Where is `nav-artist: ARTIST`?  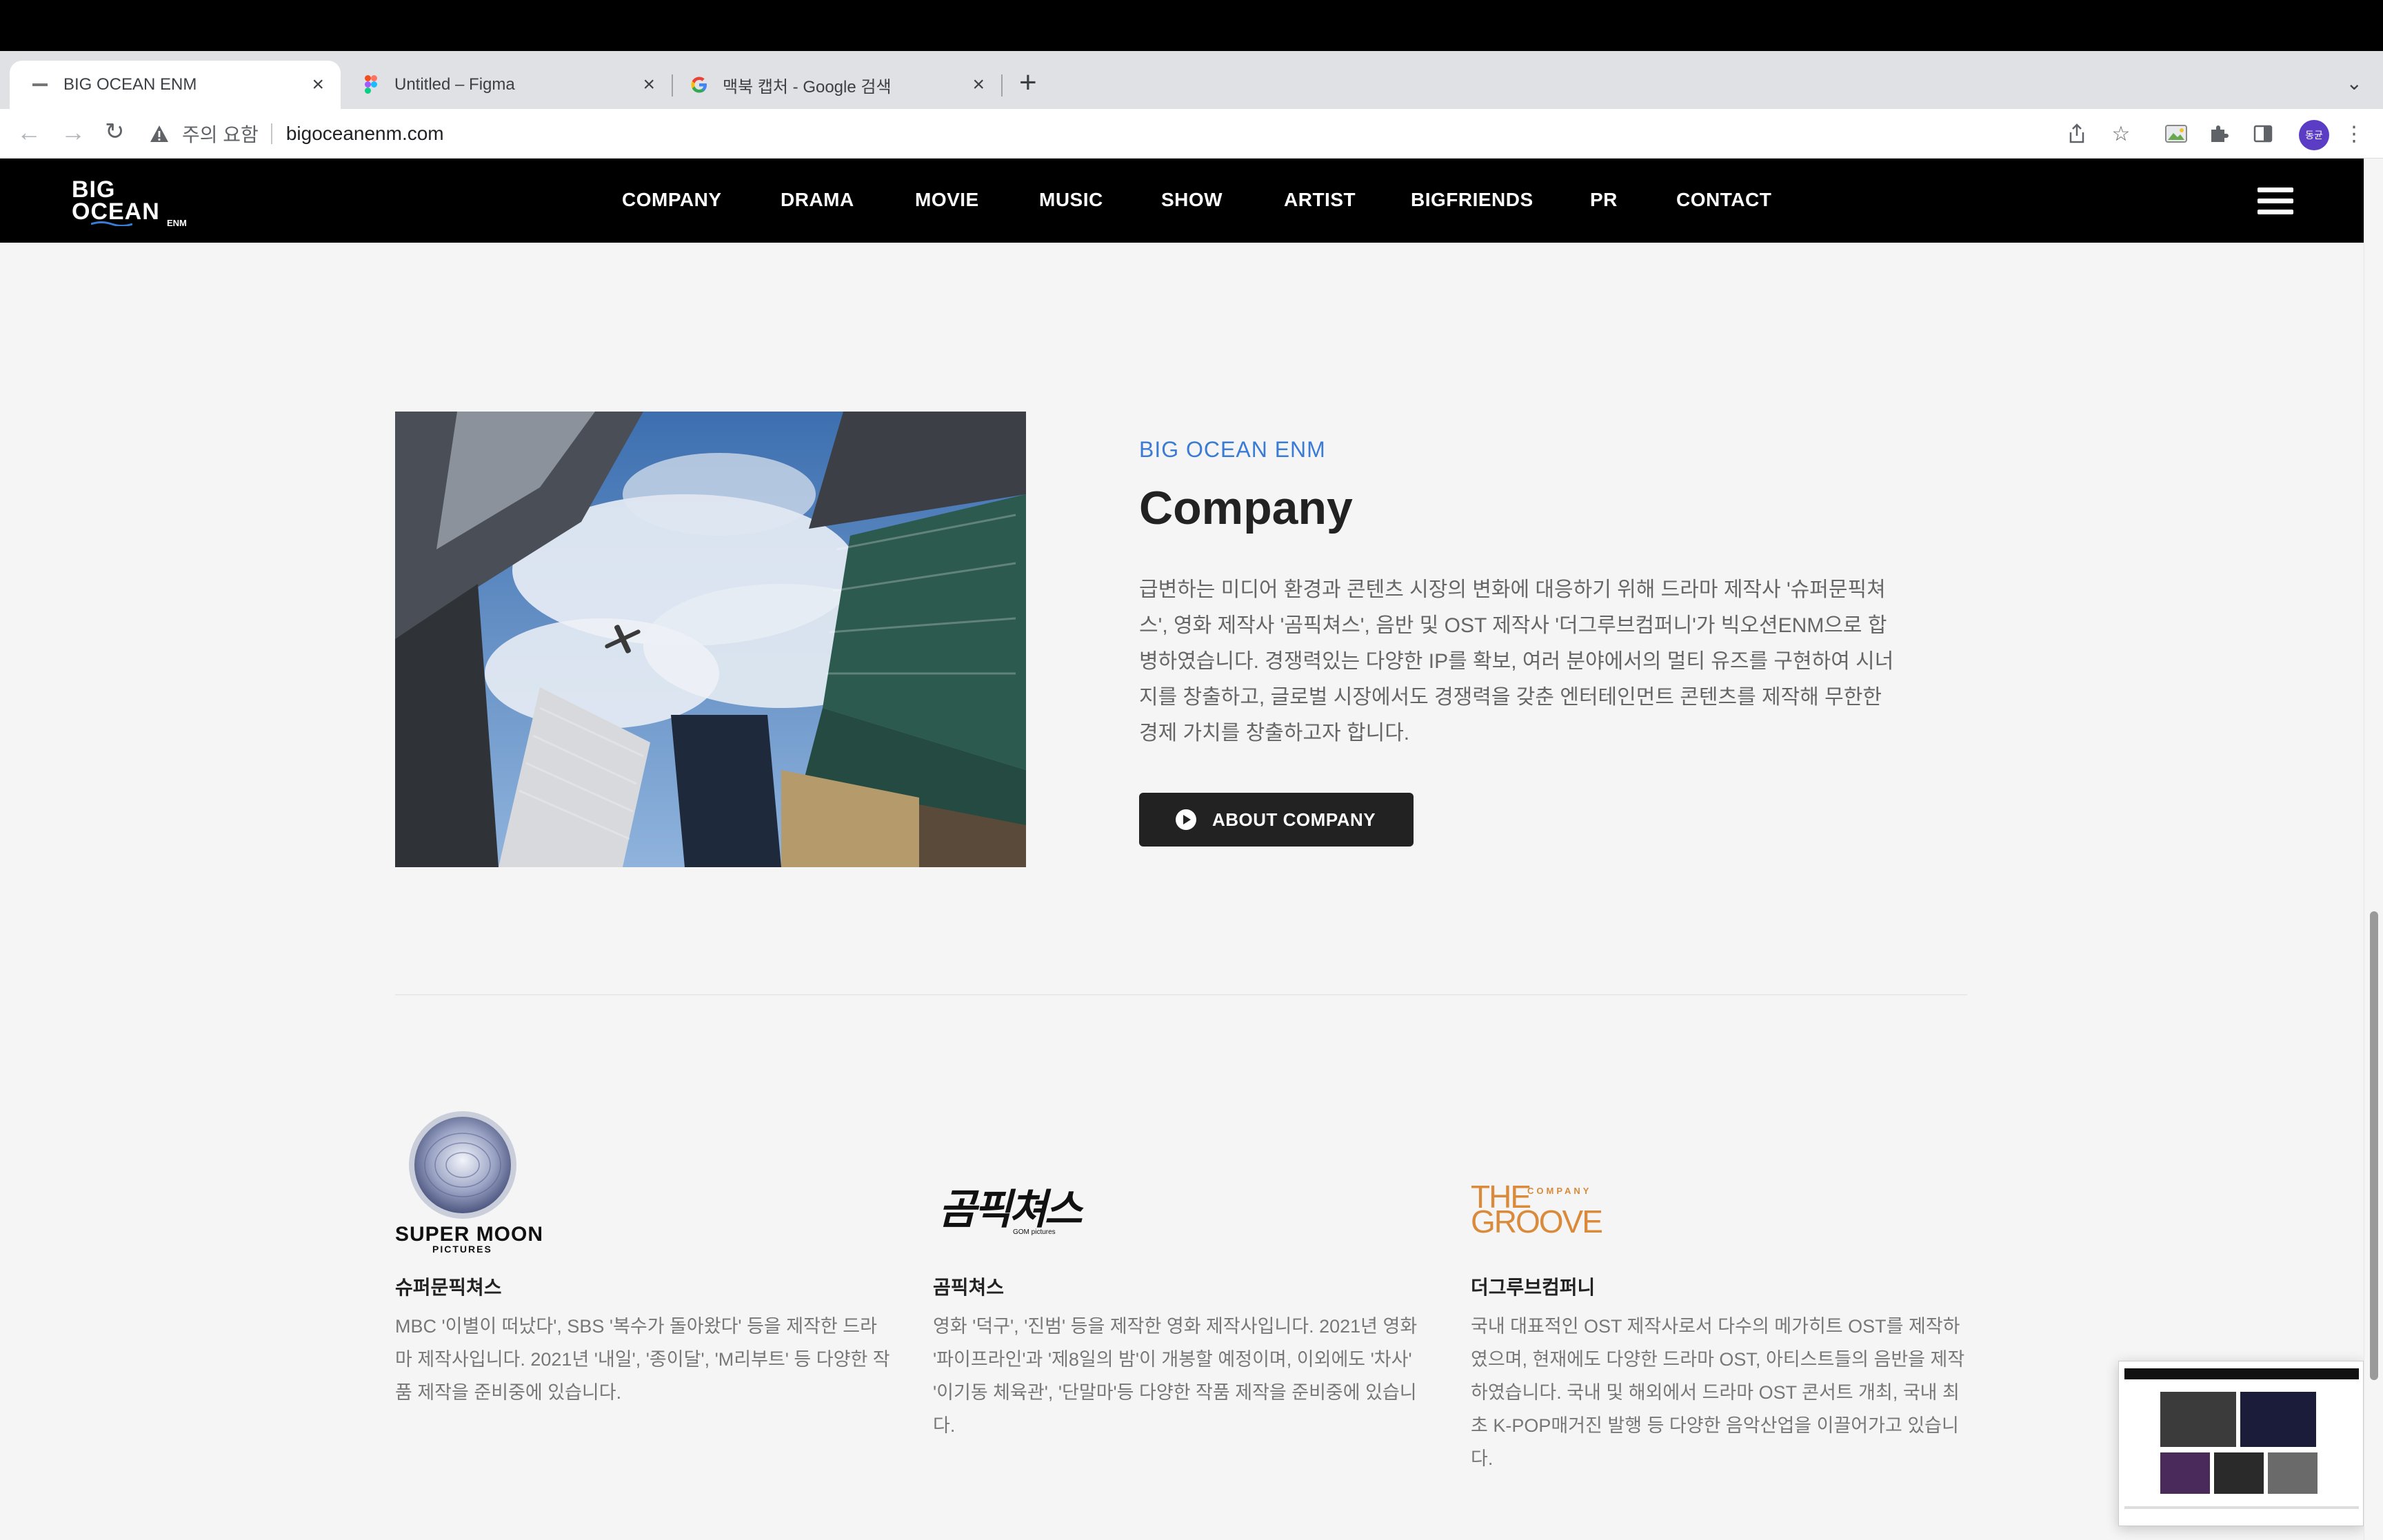
nav-artist: ARTIST is located at coordinates (1320, 200).